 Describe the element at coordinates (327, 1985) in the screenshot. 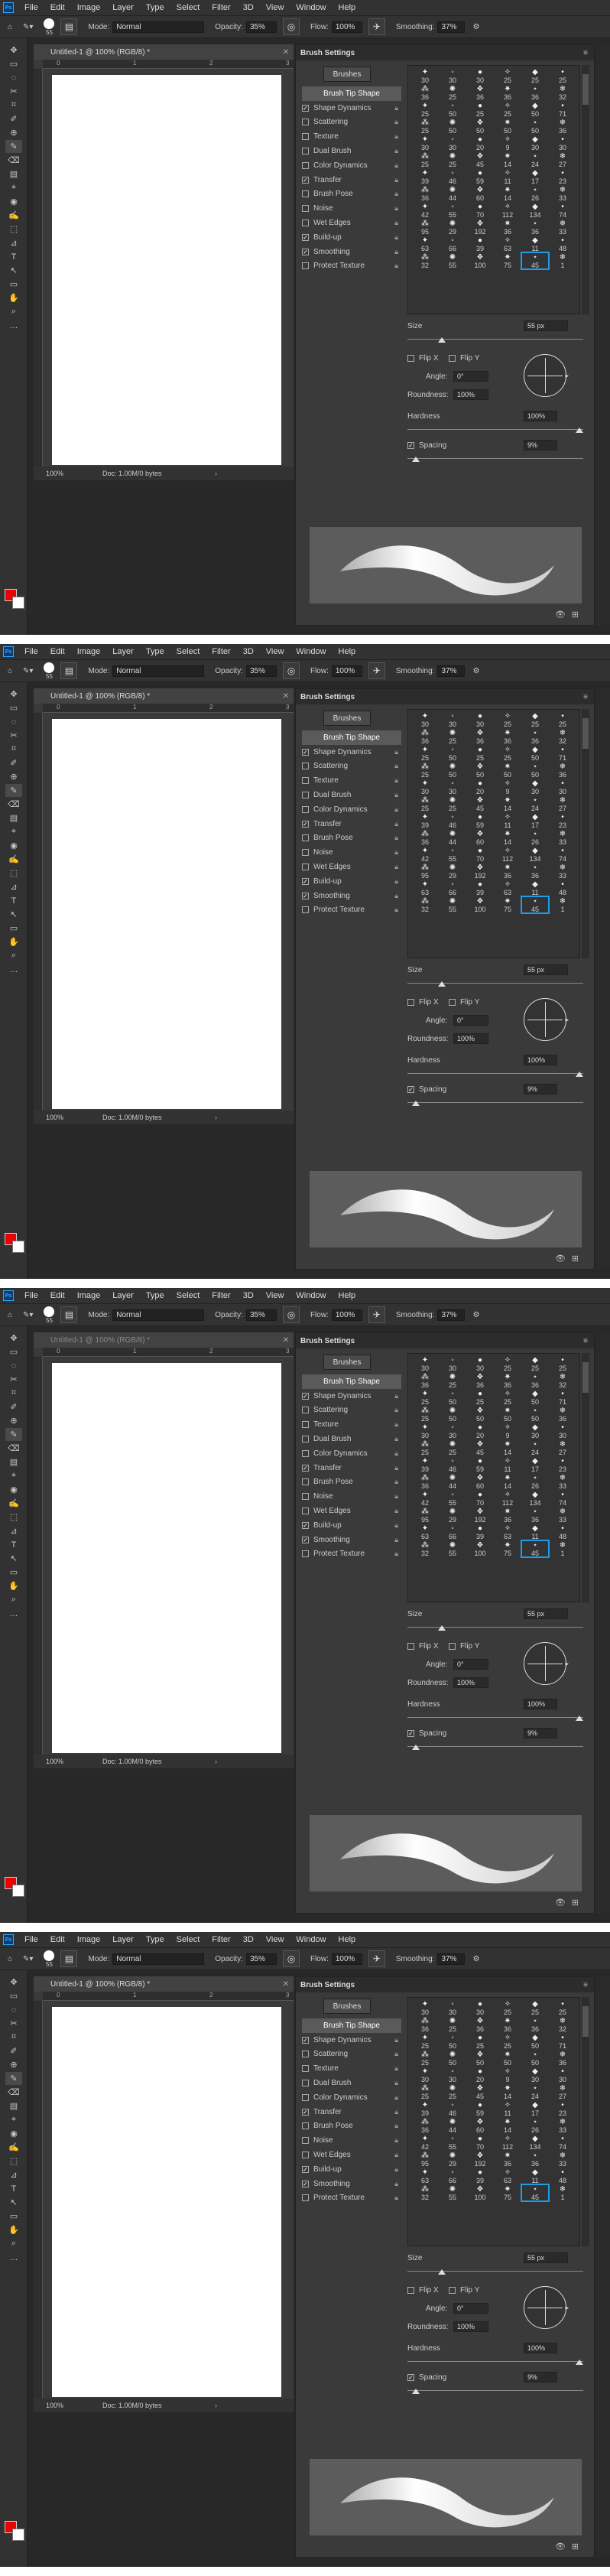

I see `panel-title: Brush Settings` at that location.